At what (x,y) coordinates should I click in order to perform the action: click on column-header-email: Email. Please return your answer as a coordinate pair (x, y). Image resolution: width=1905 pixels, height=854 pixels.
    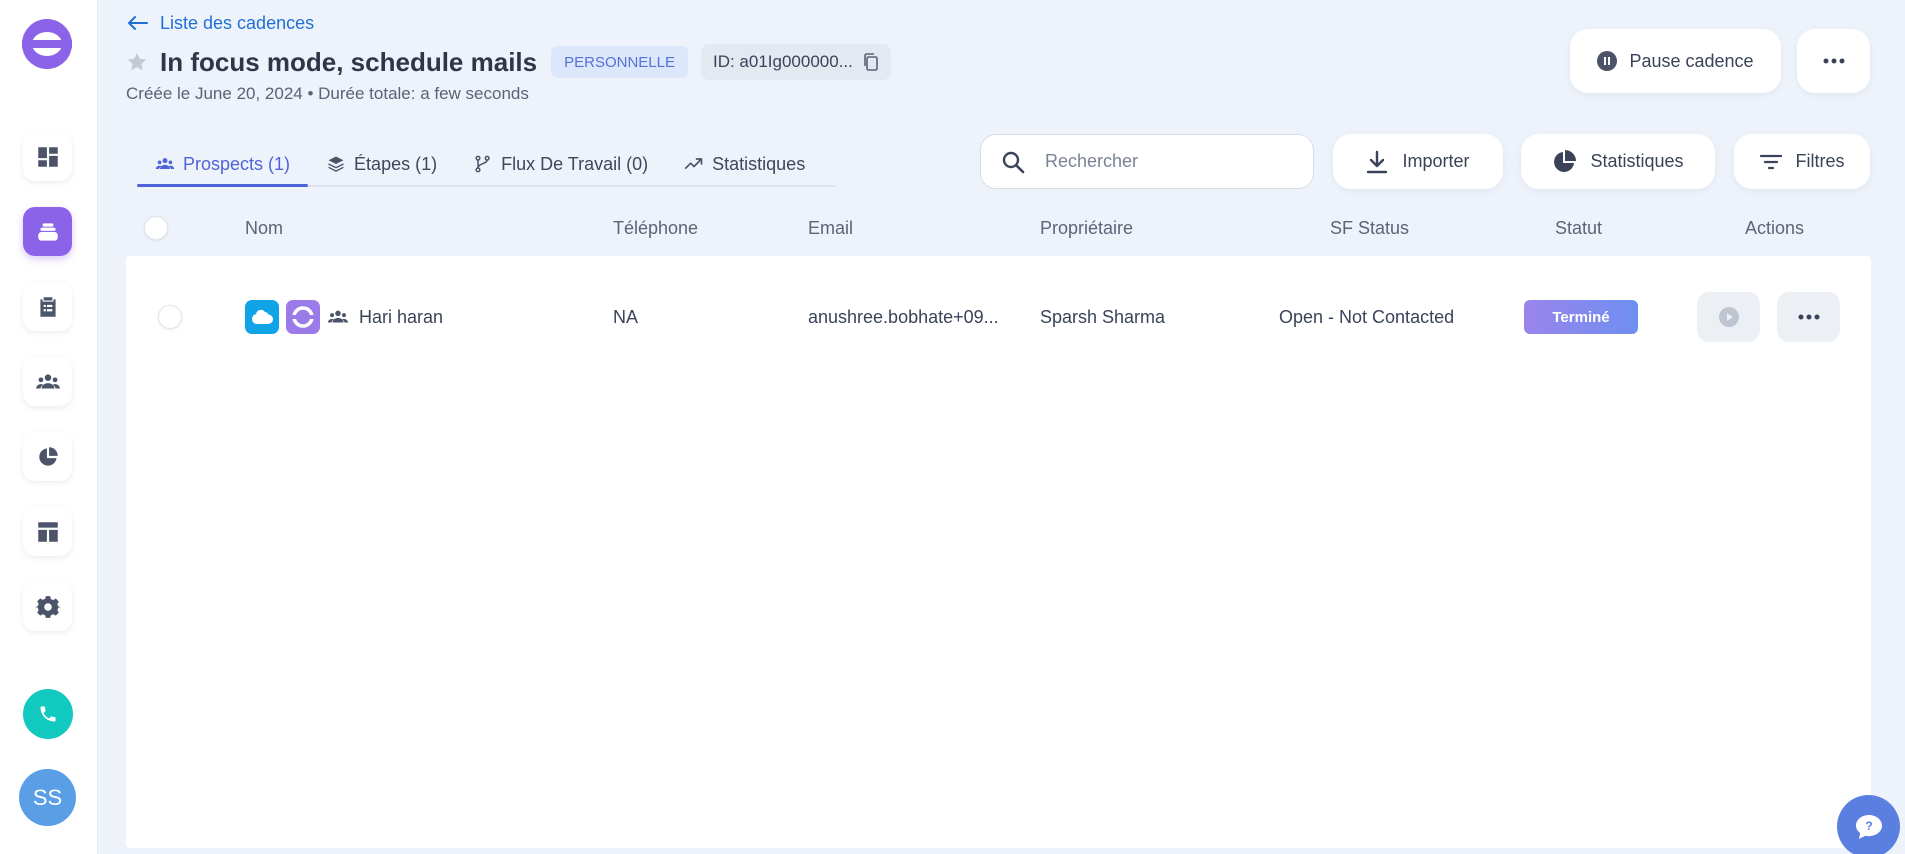
    Looking at the image, I should click on (830, 228).